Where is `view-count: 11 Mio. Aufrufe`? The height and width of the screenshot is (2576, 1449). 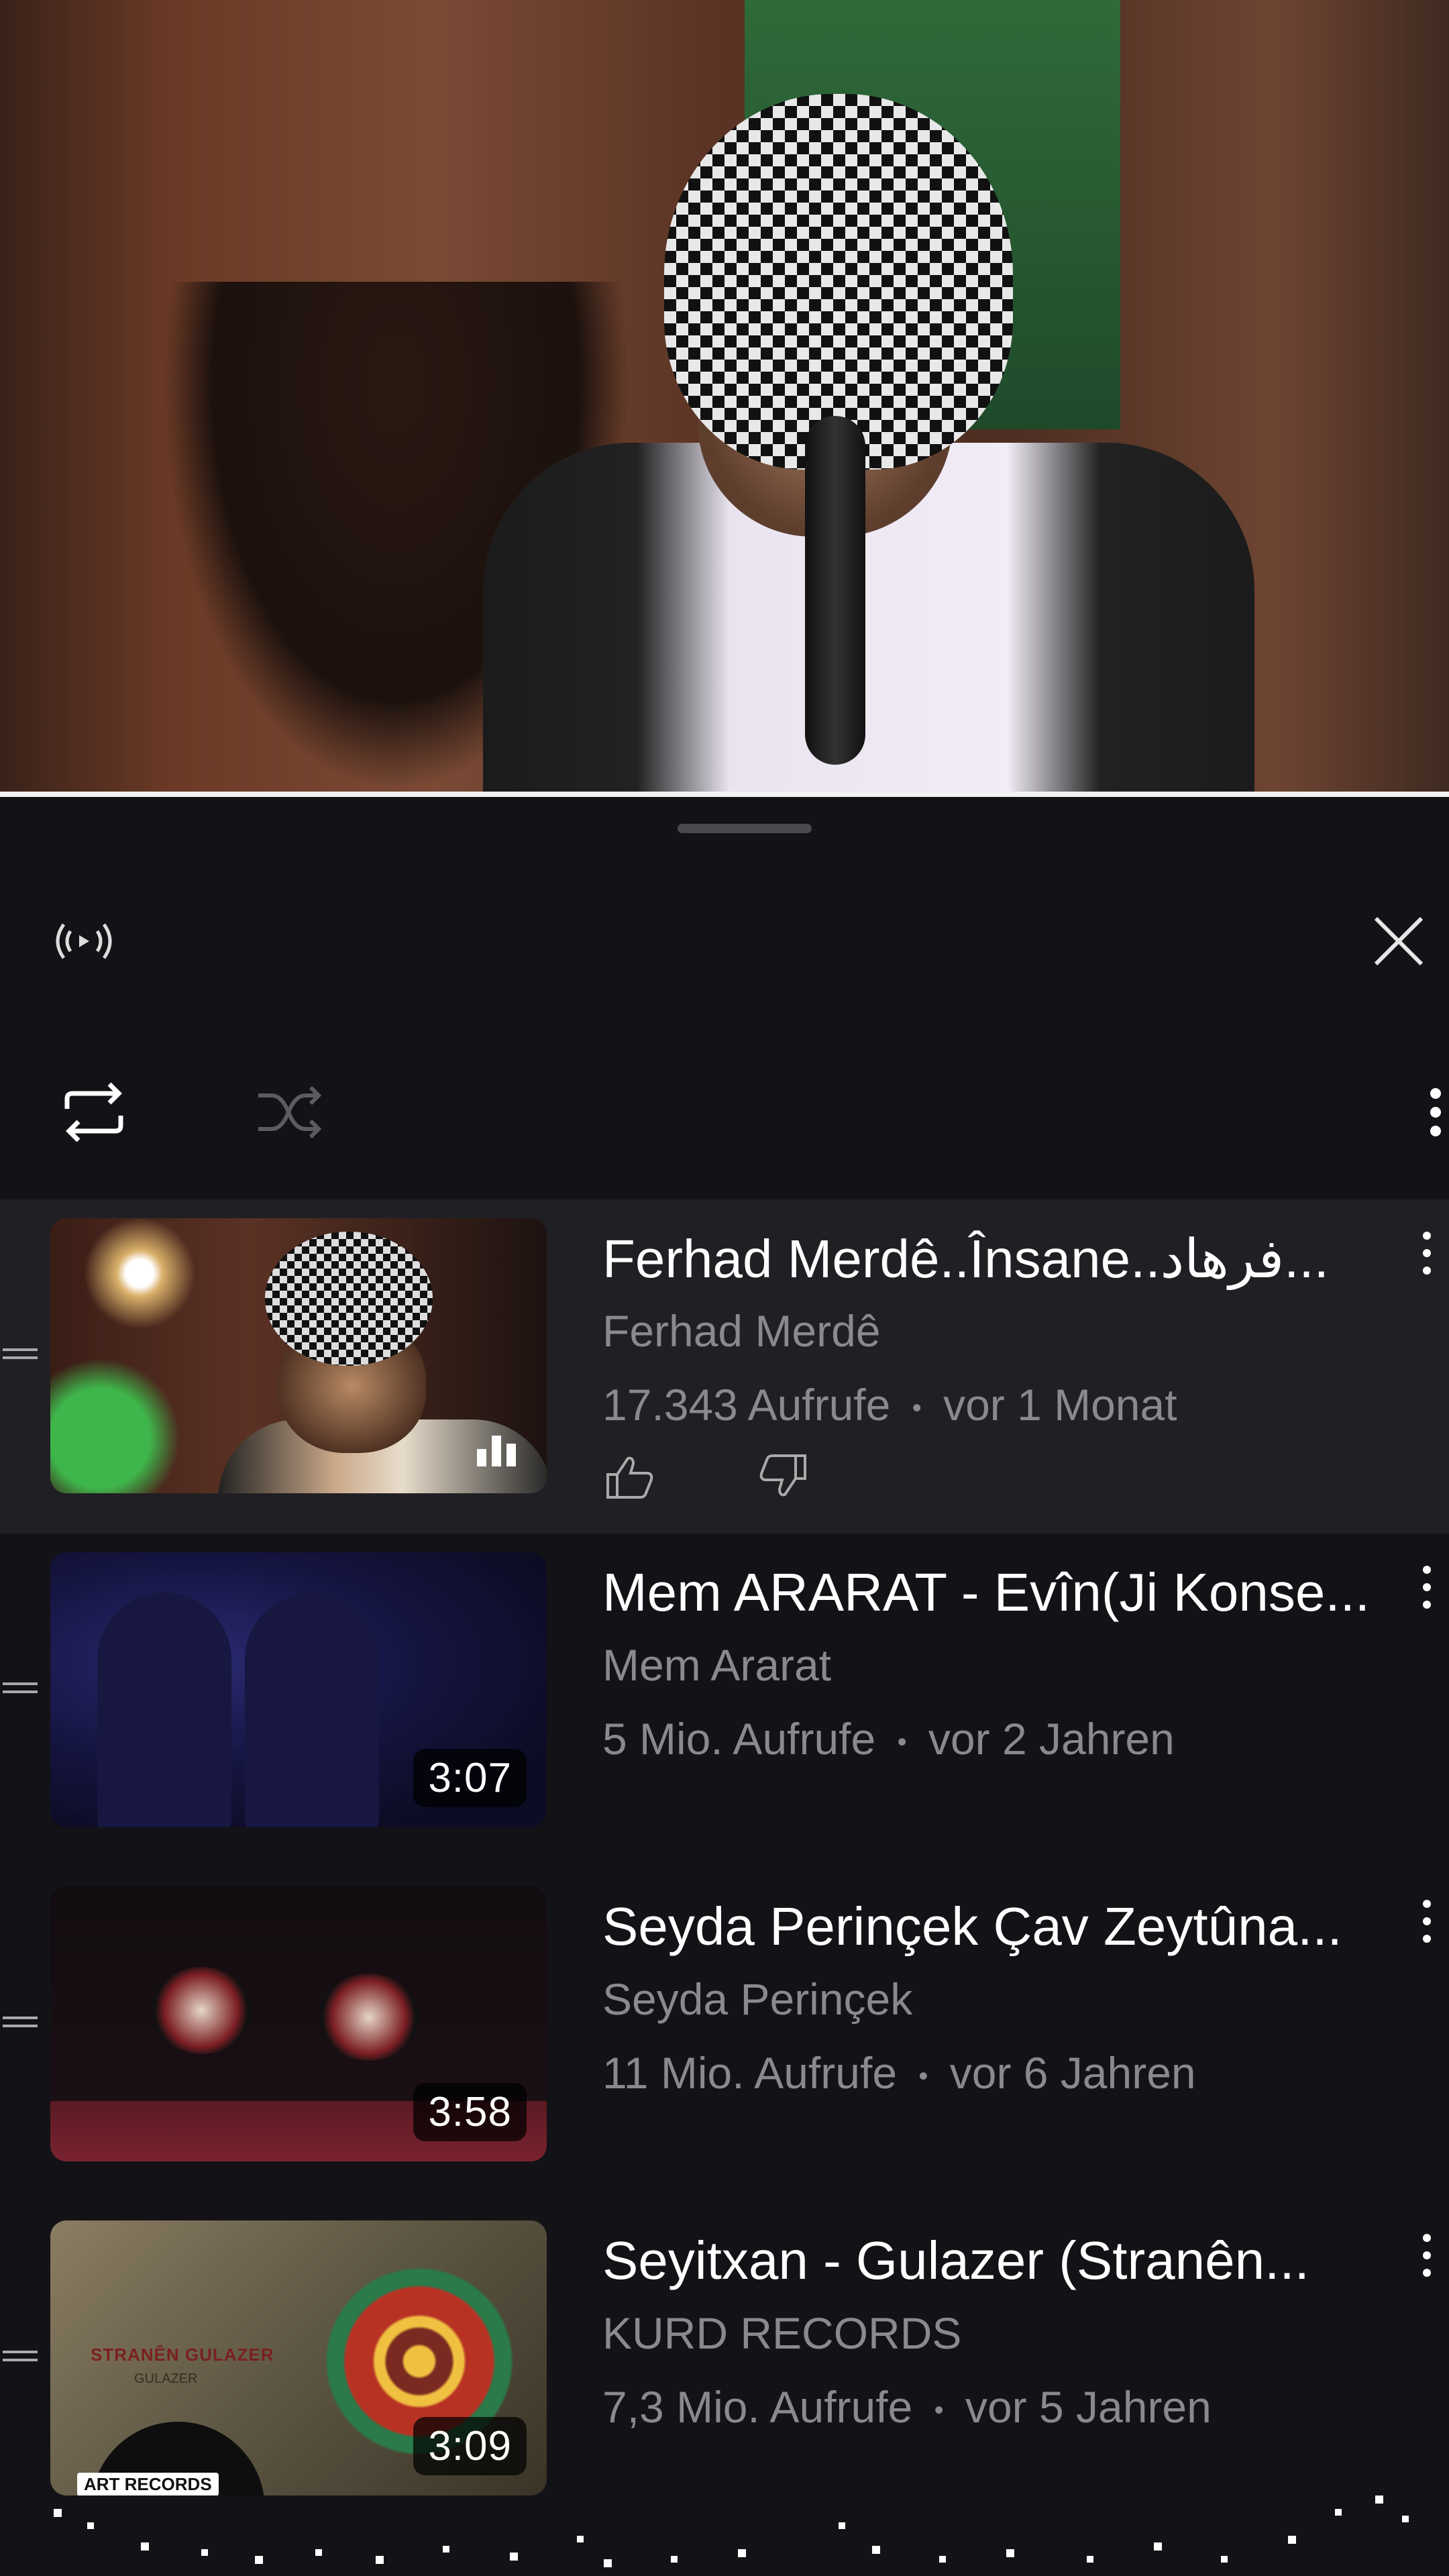 view-count: 11 Mio. Aufrufe is located at coordinates (750, 2073).